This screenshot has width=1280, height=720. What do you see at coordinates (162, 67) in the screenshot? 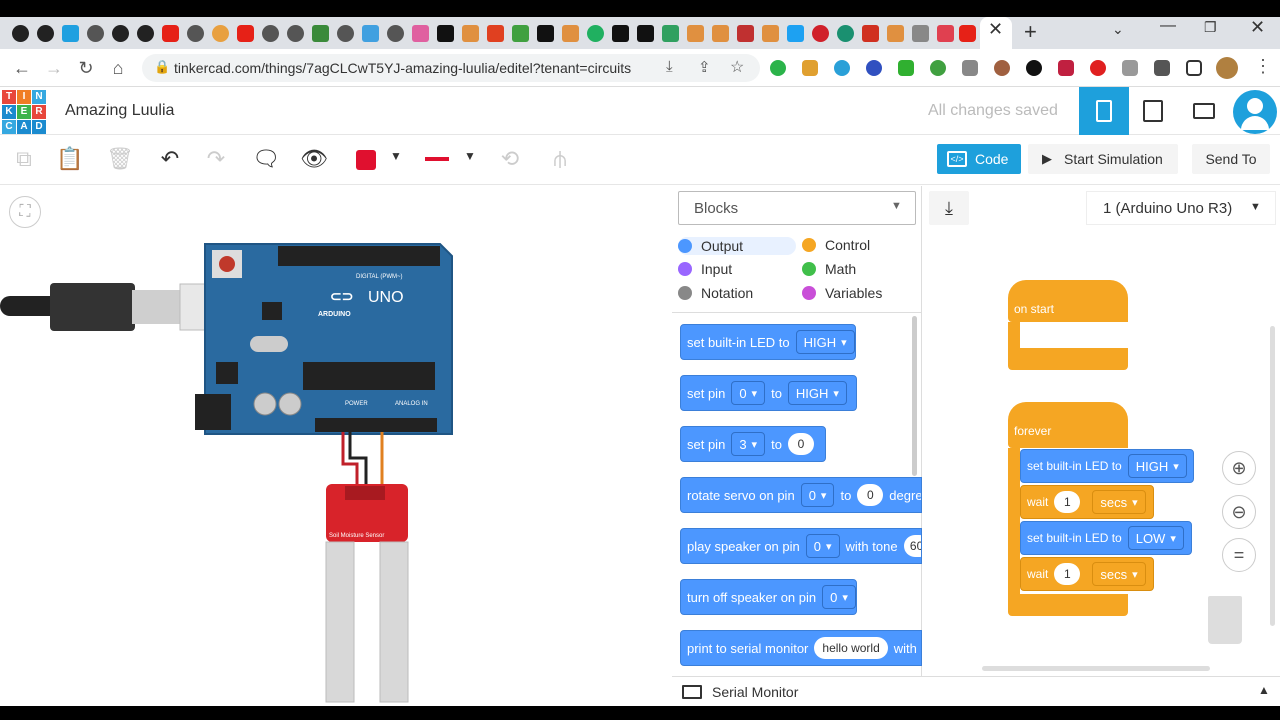
I see `lock-icon: 🔒` at bounding box center [162, 67].